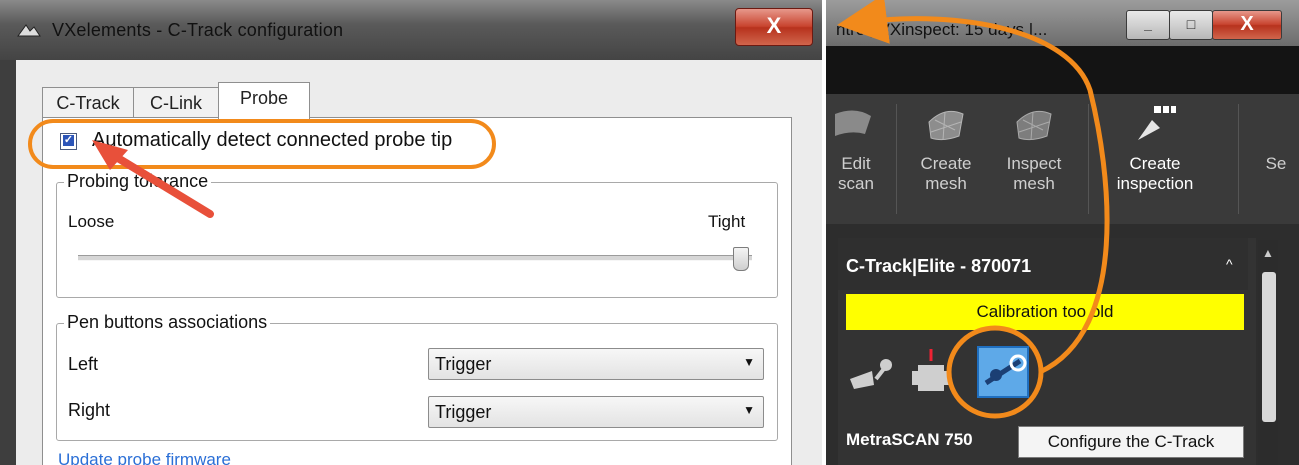  Describe the element at coordinates (727, 221) in the screenshot. I see `tolerance-max-label: Tight` at that location.